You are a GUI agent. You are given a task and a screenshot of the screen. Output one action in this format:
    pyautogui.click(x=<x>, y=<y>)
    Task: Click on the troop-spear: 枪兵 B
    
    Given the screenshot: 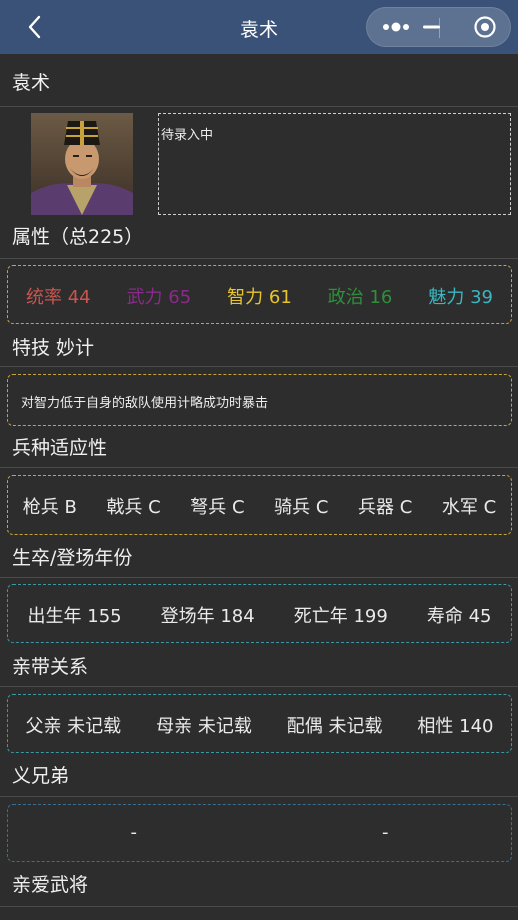 What is the action you would take?
    pyautogui.click(x=49, y=507)
    